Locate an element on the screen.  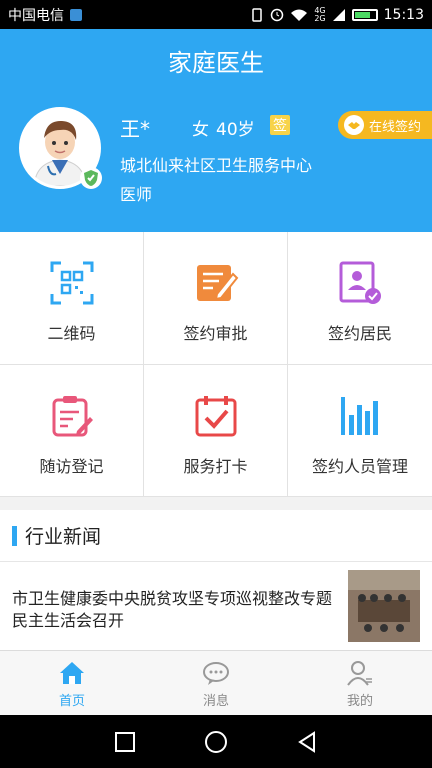
tab-messages: 消息 is located at coordinates (216, 683).